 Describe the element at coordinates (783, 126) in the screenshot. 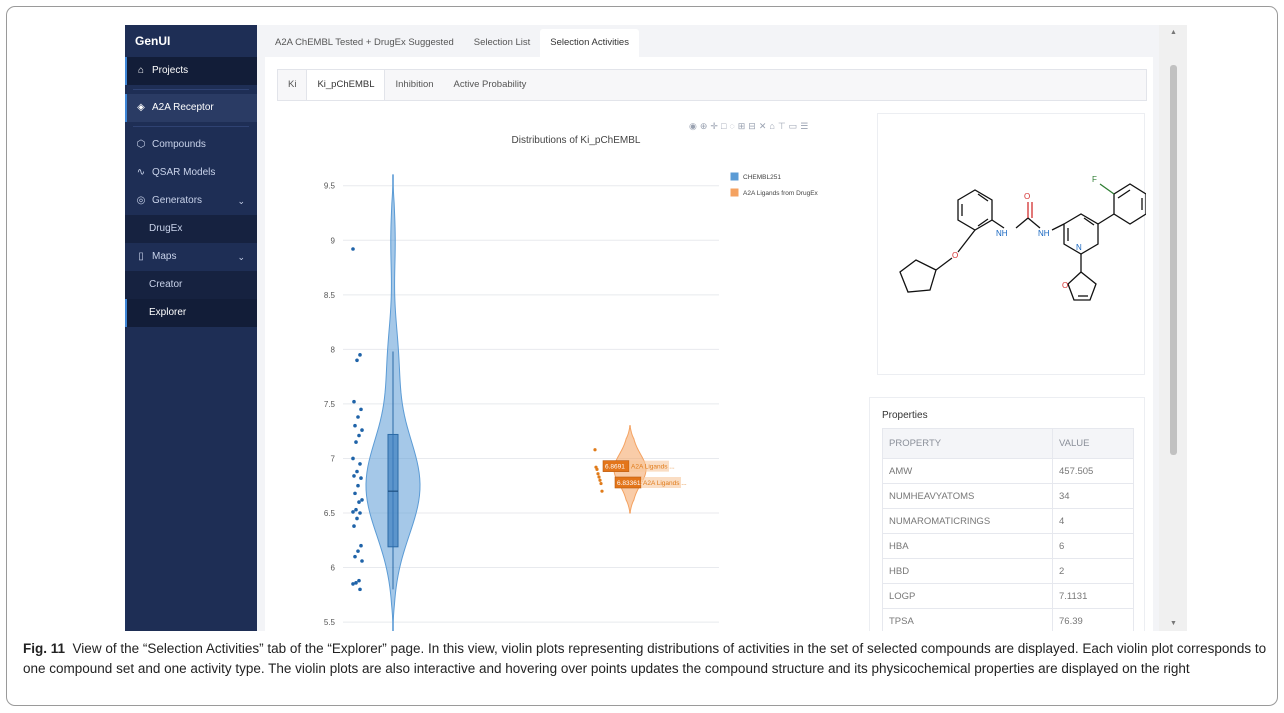

I see `spike-lines-icon: ⊤` at that location.